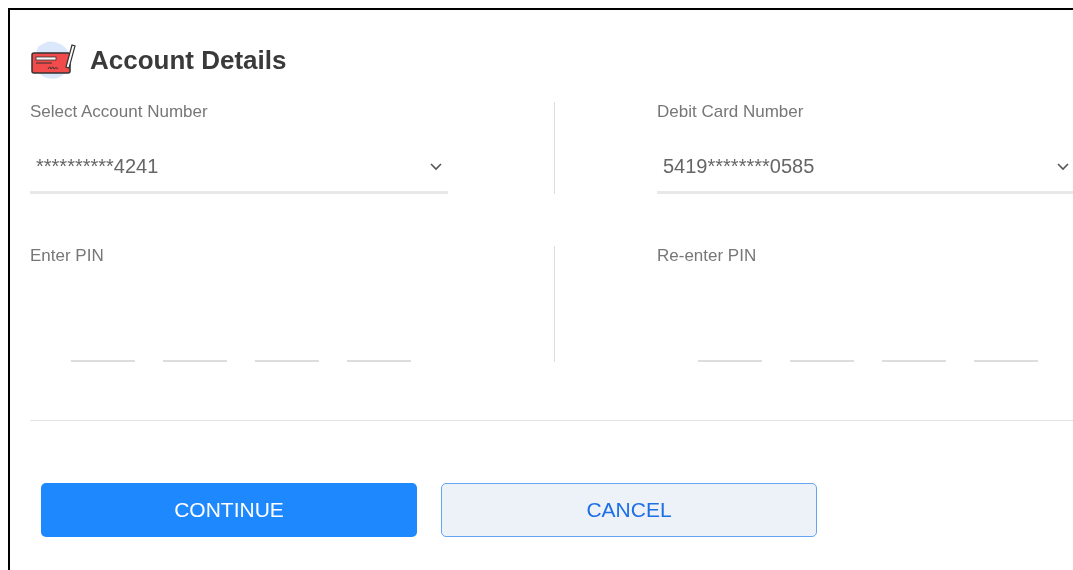 Image resolution: width=1073 pixels, height=570 pixels. Describe the element at coordinates (188, 60) in the screenshot. I see `section-title: Account Details` at that location.